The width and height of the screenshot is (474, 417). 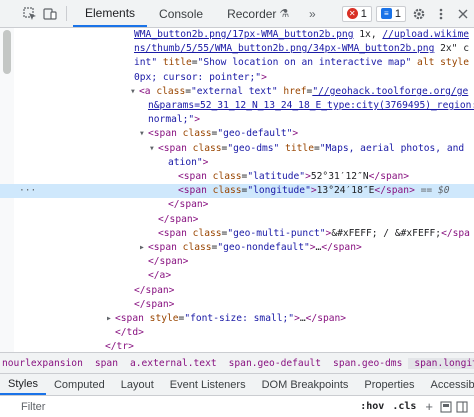 I want to click on tab-layout: Layout, so click(x=137, y=384).